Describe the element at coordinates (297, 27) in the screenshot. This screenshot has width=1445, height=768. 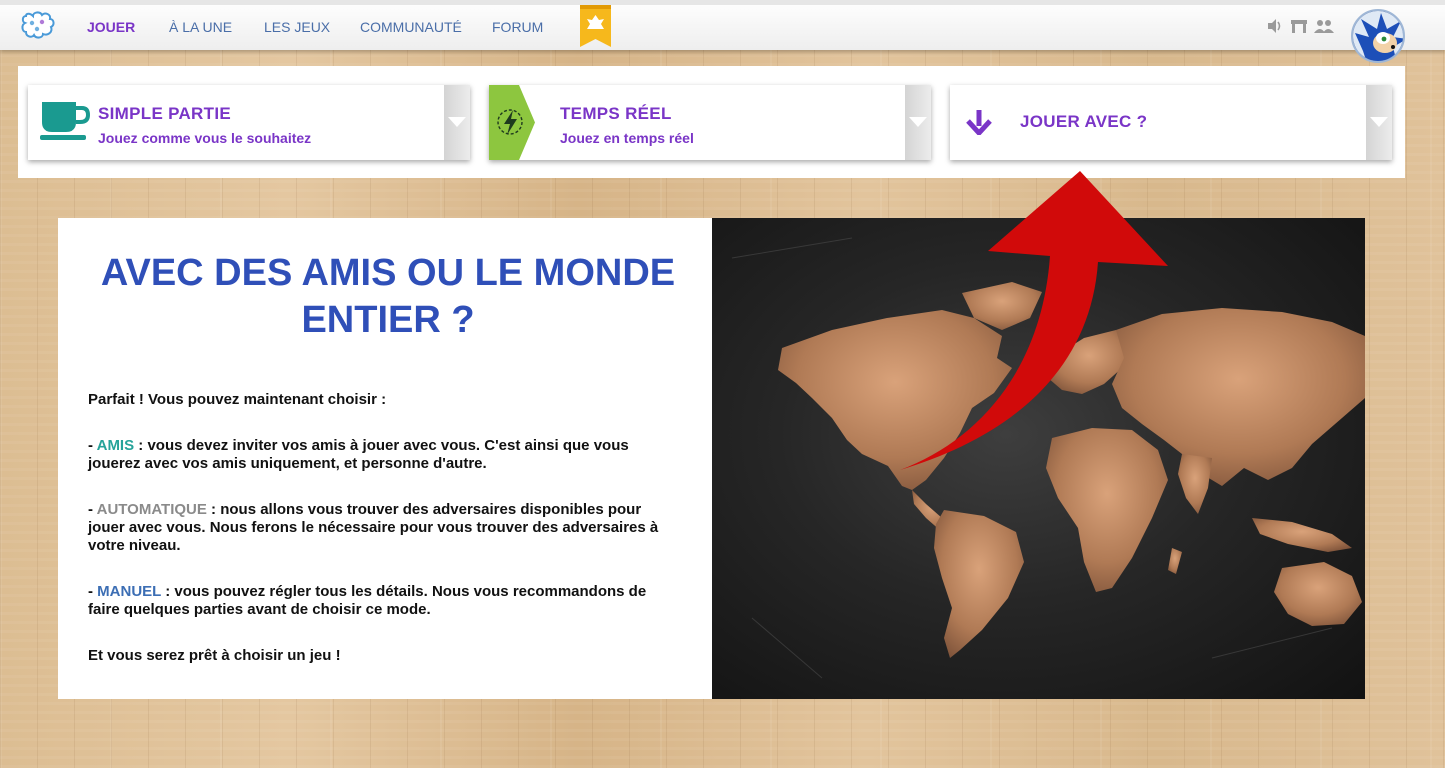
I see `nav-item-les-jeux: LES JEUX` at that location.